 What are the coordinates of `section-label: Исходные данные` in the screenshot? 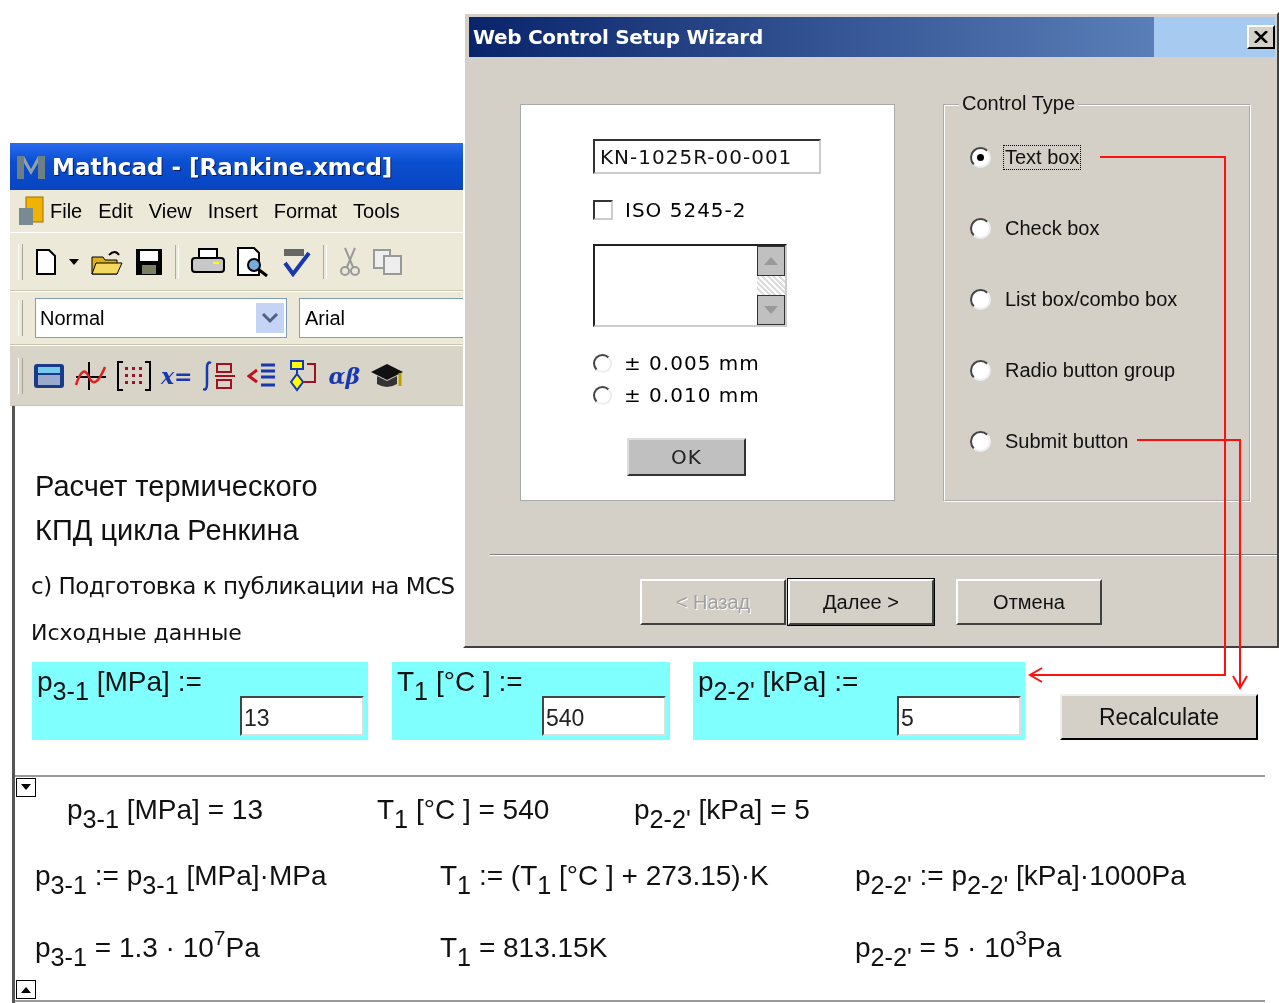 It's located at (136, 633).